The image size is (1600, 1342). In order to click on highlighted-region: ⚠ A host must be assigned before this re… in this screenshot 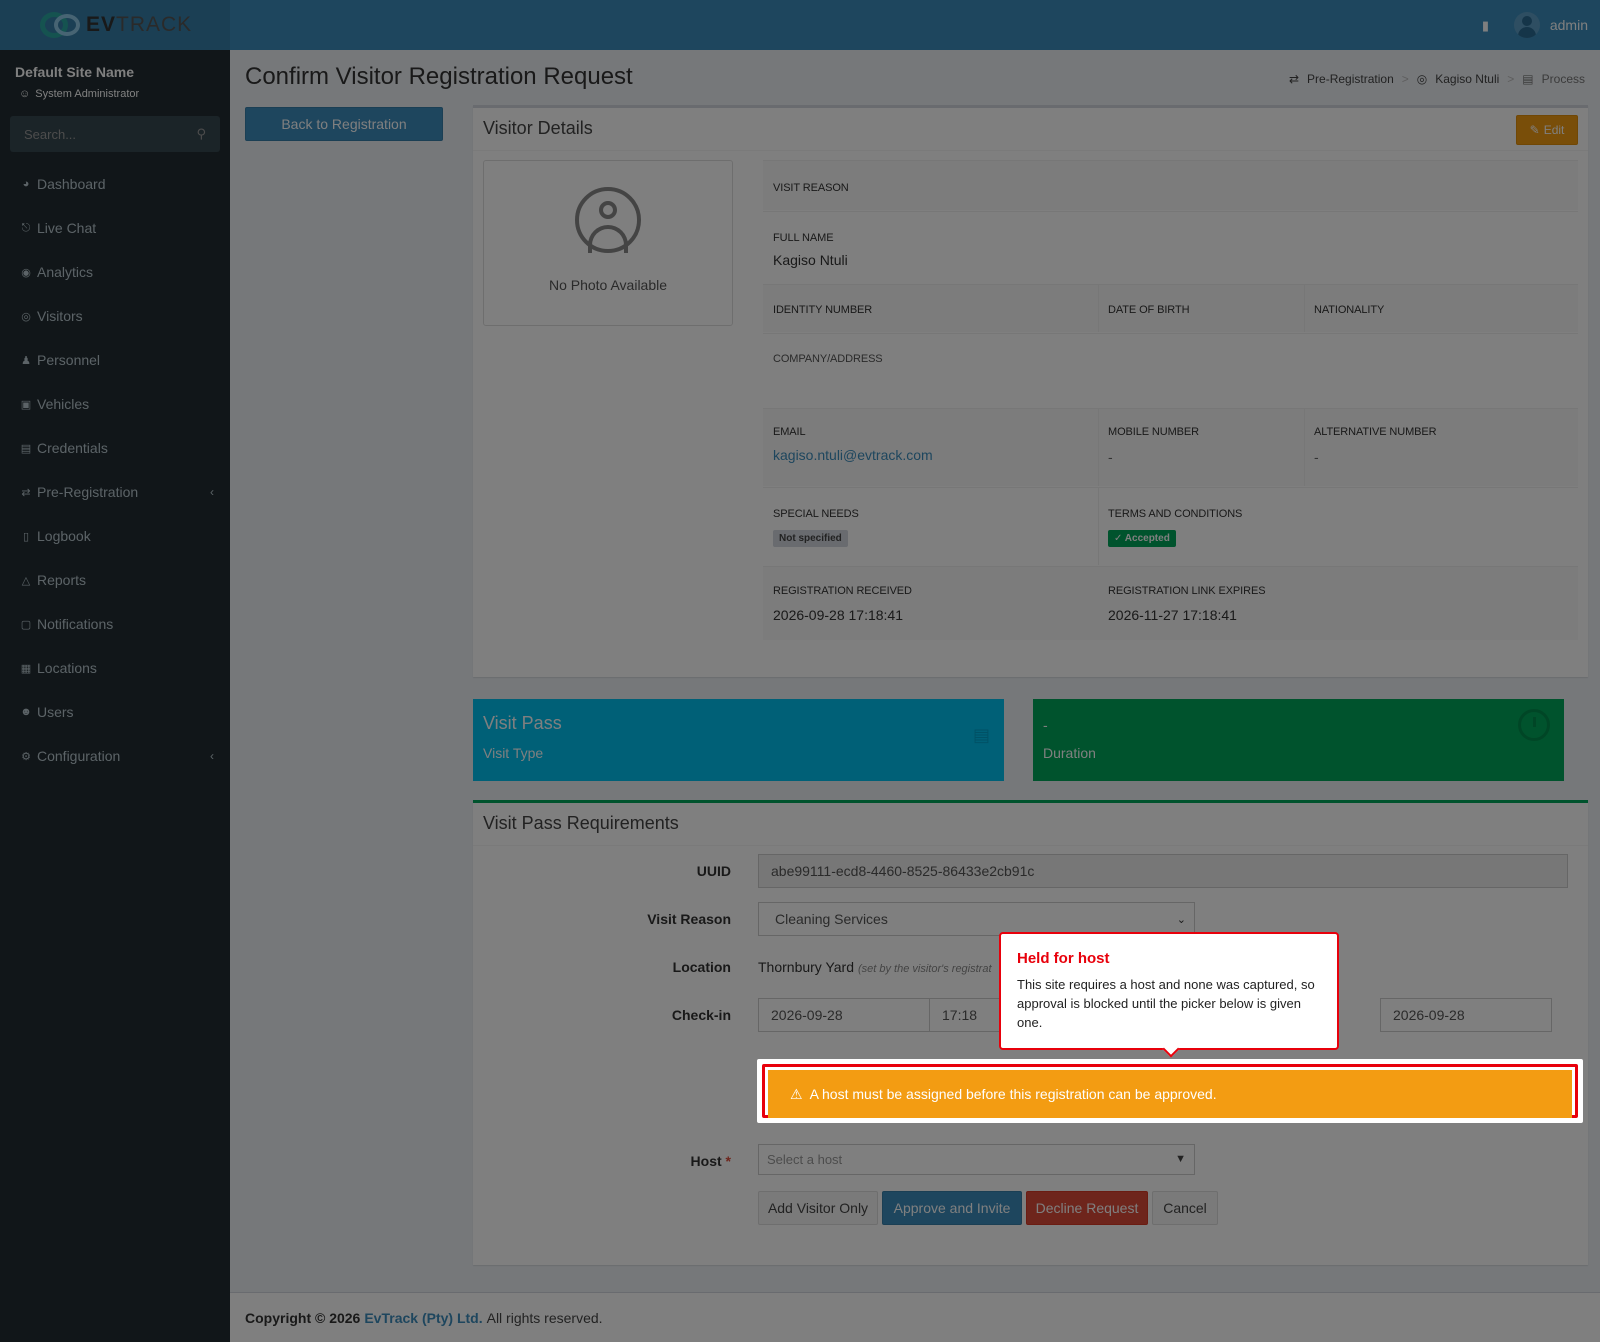, I will do `click(1170, 1091)`.